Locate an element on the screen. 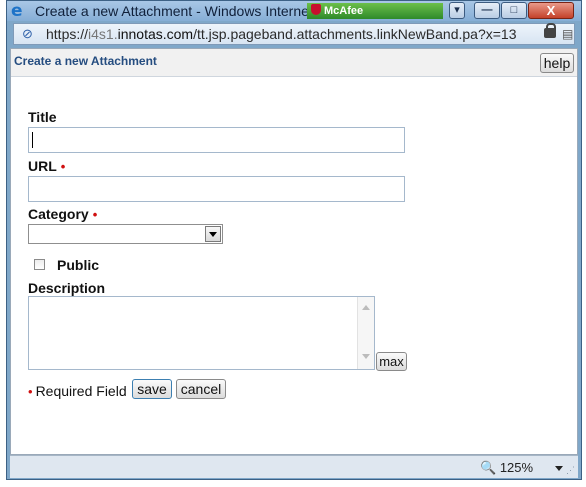 This screenshot has width=586, height=487. status-bar: 🔍 125% ⋰ is located at coordinates (294, 466).